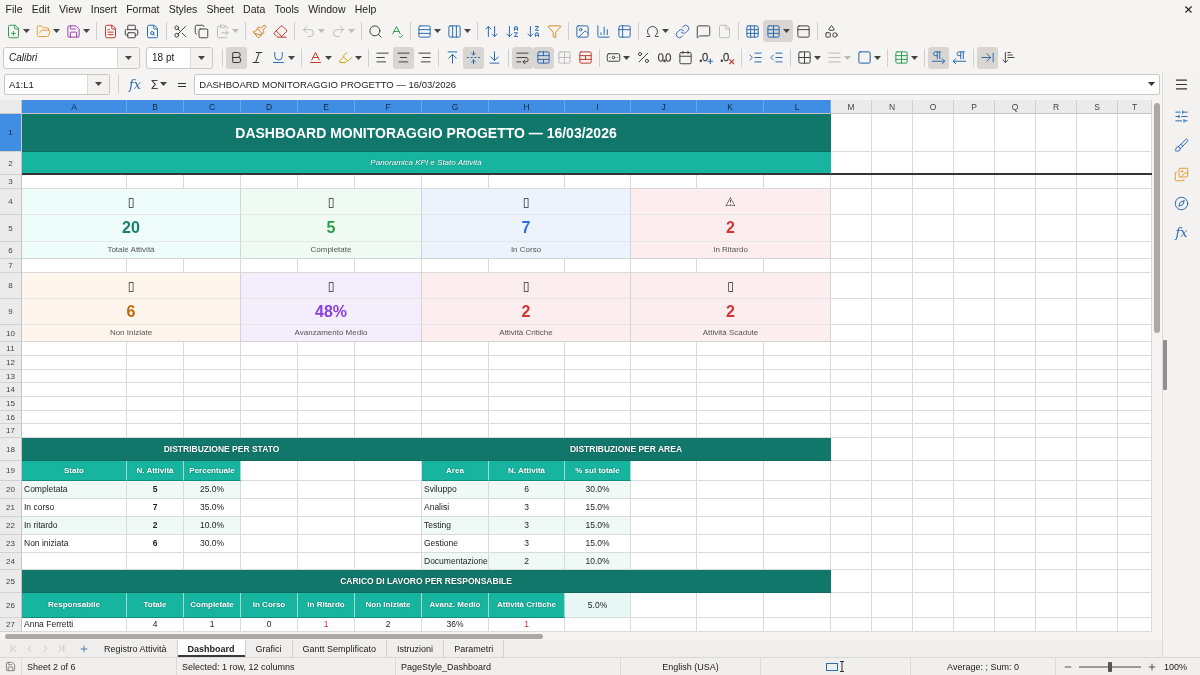 This screenshot has height=675, width=1200. What do you see at coordinates (522, 57) in the screenshot?
I see `wrap-text-button` at bounding box center [522, 57].